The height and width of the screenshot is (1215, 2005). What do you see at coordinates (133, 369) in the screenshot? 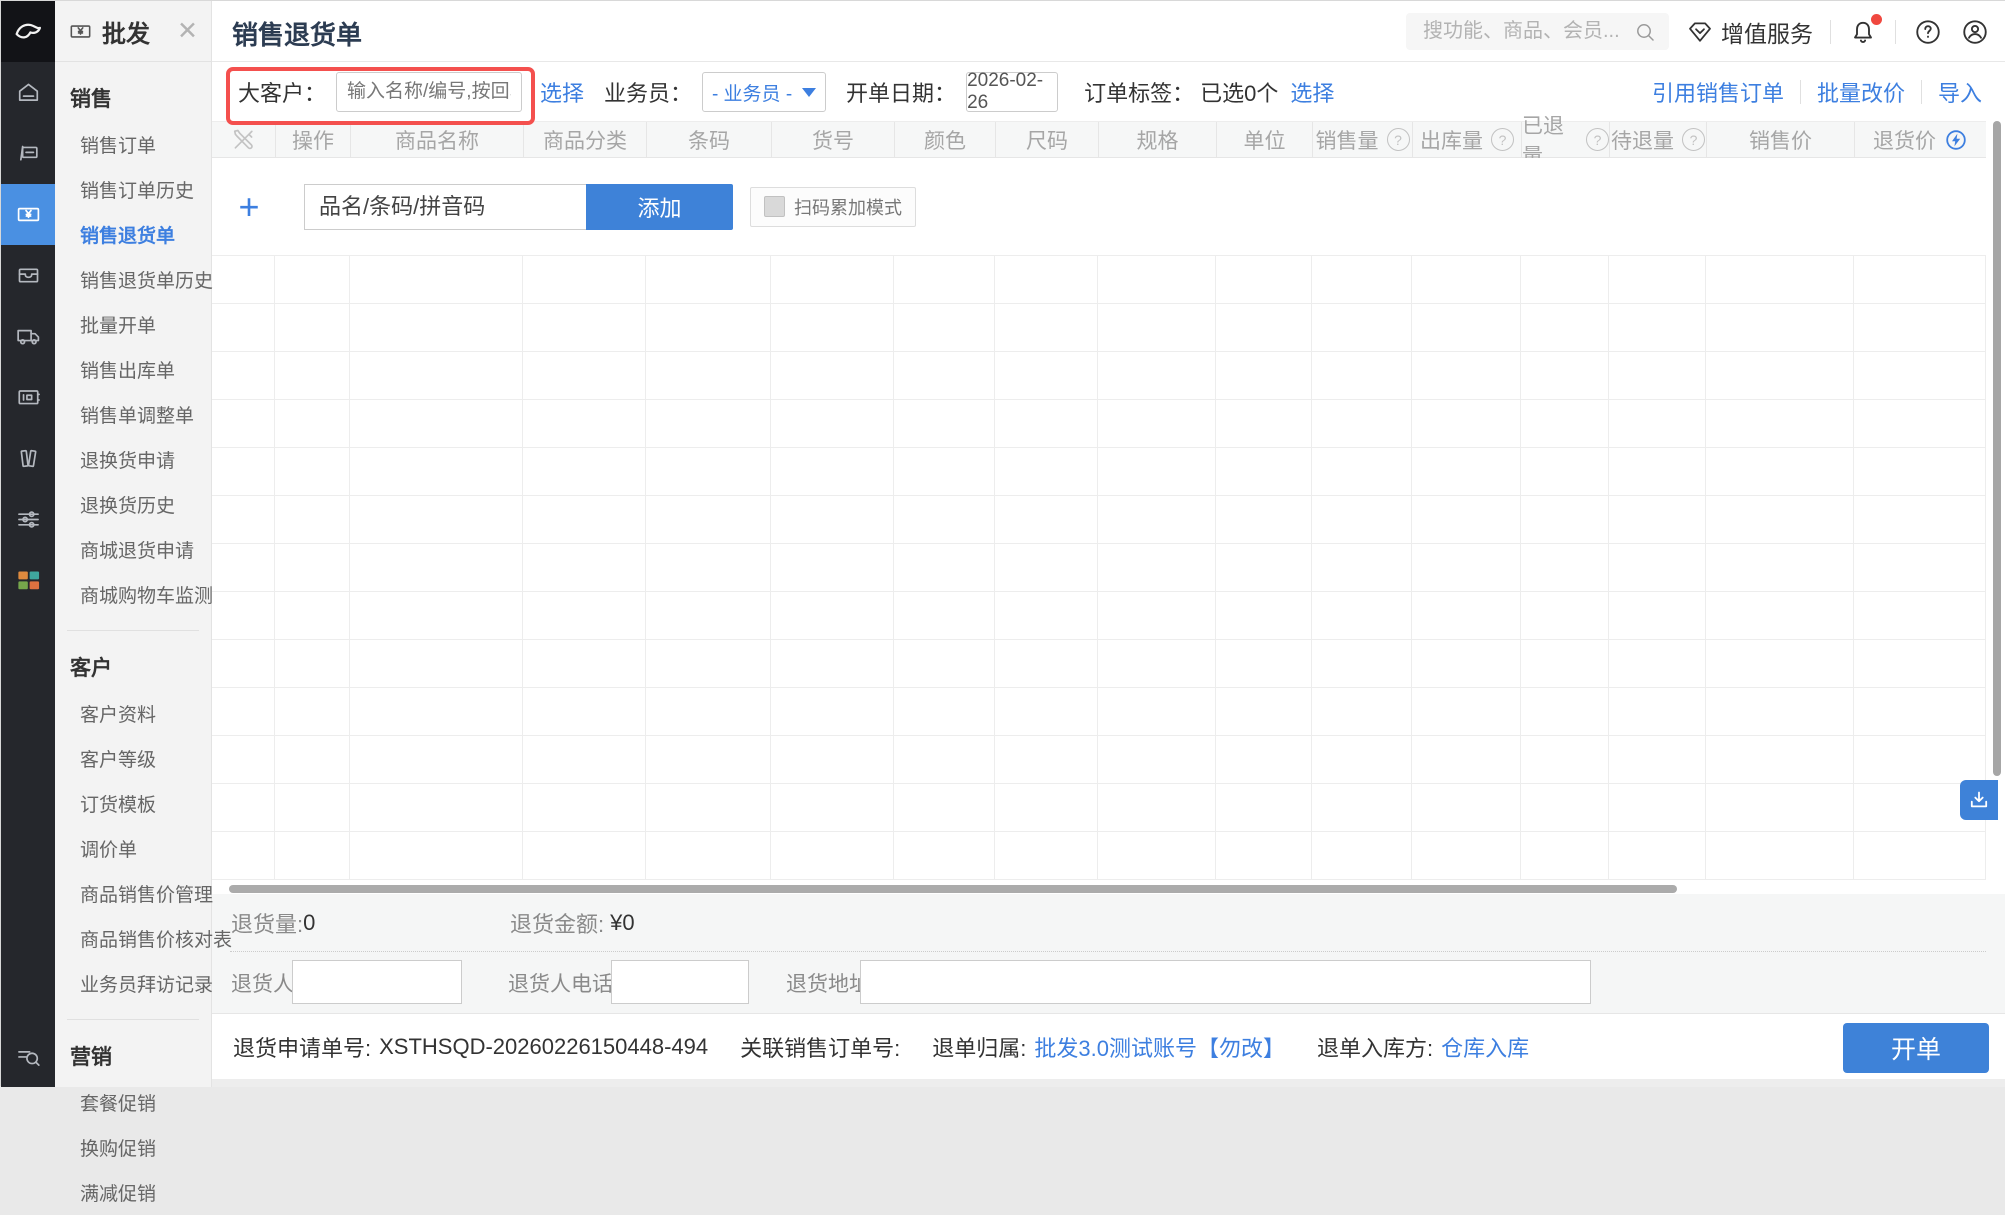
I see `sidebar-item: 销售出库单` at bounding box center [133, 369].